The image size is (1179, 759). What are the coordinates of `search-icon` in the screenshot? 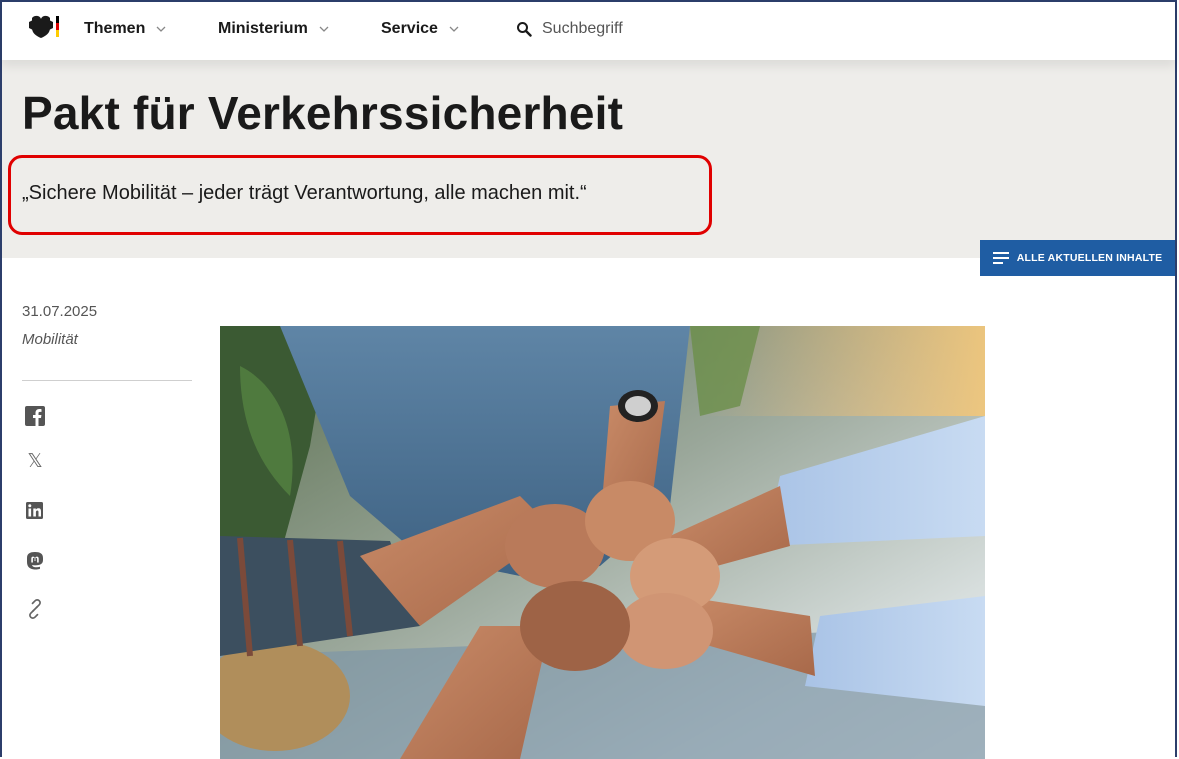 It's located at (524, 29).